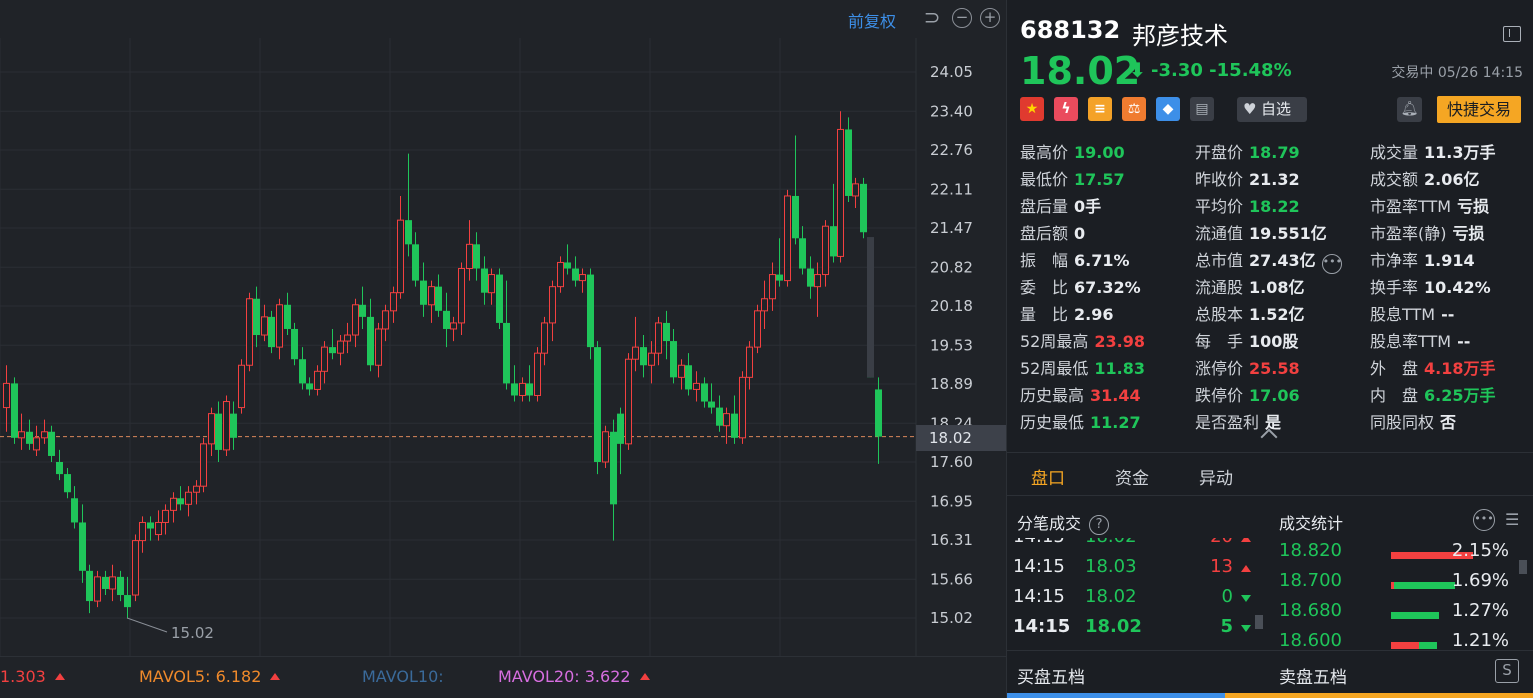 Image resolution: width=1533 pixels, height=698 pixels. What do you see at coordinates (1168, 109) in the screenshot?
I see `tag-icon: ◆` at bounding box center [1168, 109].